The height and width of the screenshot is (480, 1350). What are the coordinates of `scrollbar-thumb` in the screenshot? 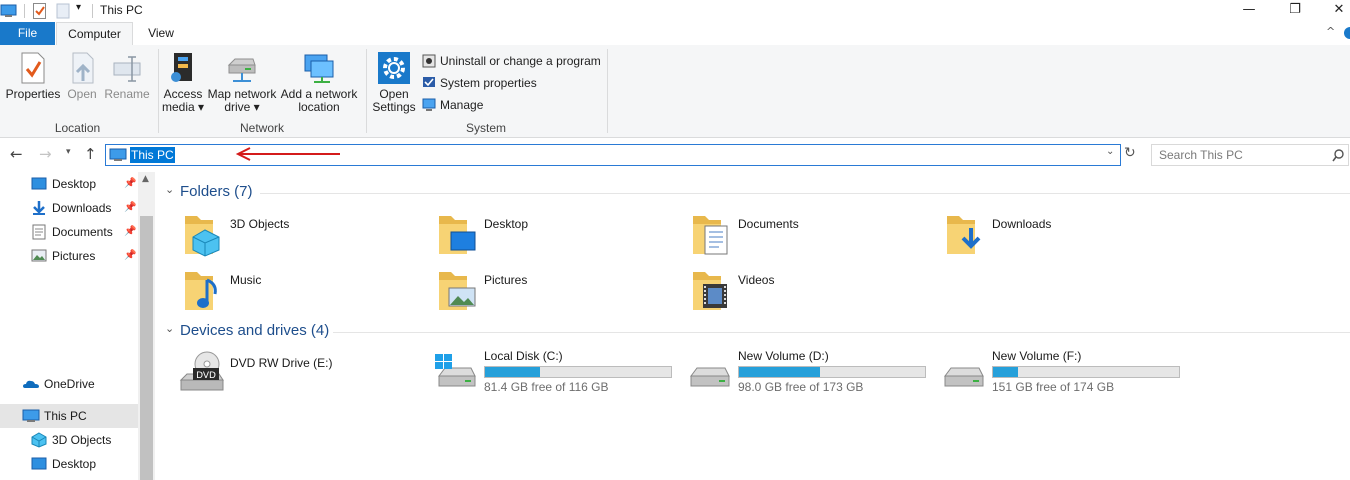 It's located at (146, 348).